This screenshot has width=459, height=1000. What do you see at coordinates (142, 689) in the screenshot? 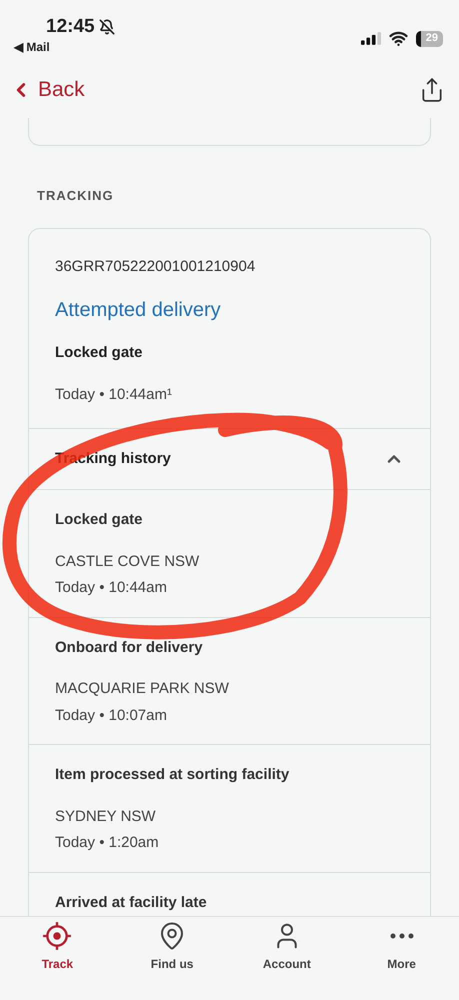
I see `event-location: MACQUARIE PARK NSW` at bounding box center [142, 689].